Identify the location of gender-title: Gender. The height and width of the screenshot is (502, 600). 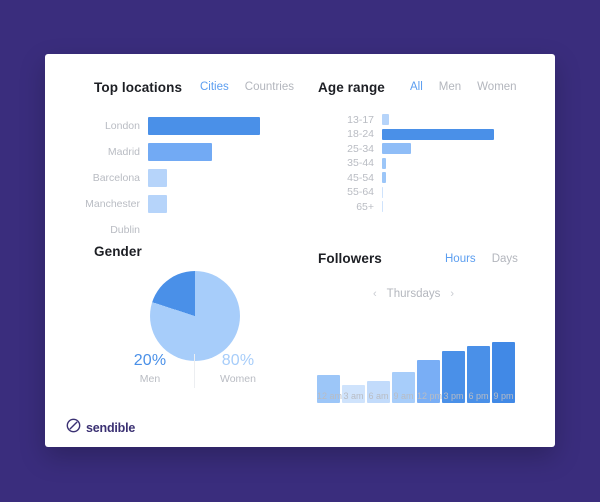
(118, 251).